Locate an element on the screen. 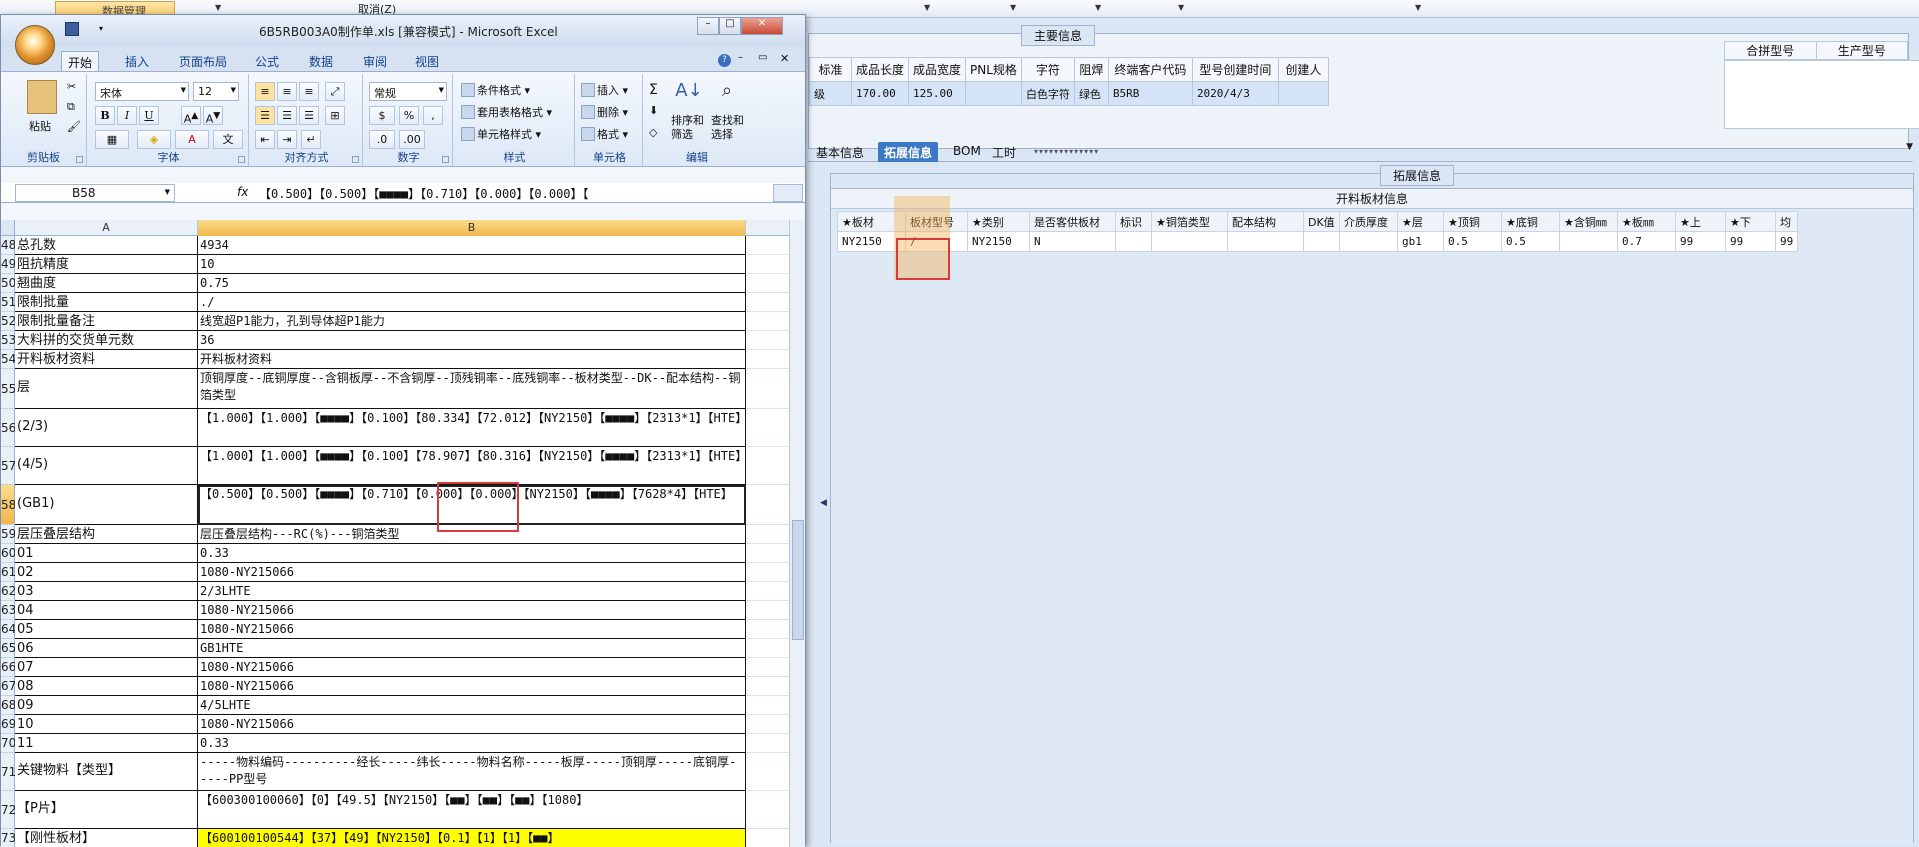  cell-a: 【P片】 is located at coordinates (106, 810).